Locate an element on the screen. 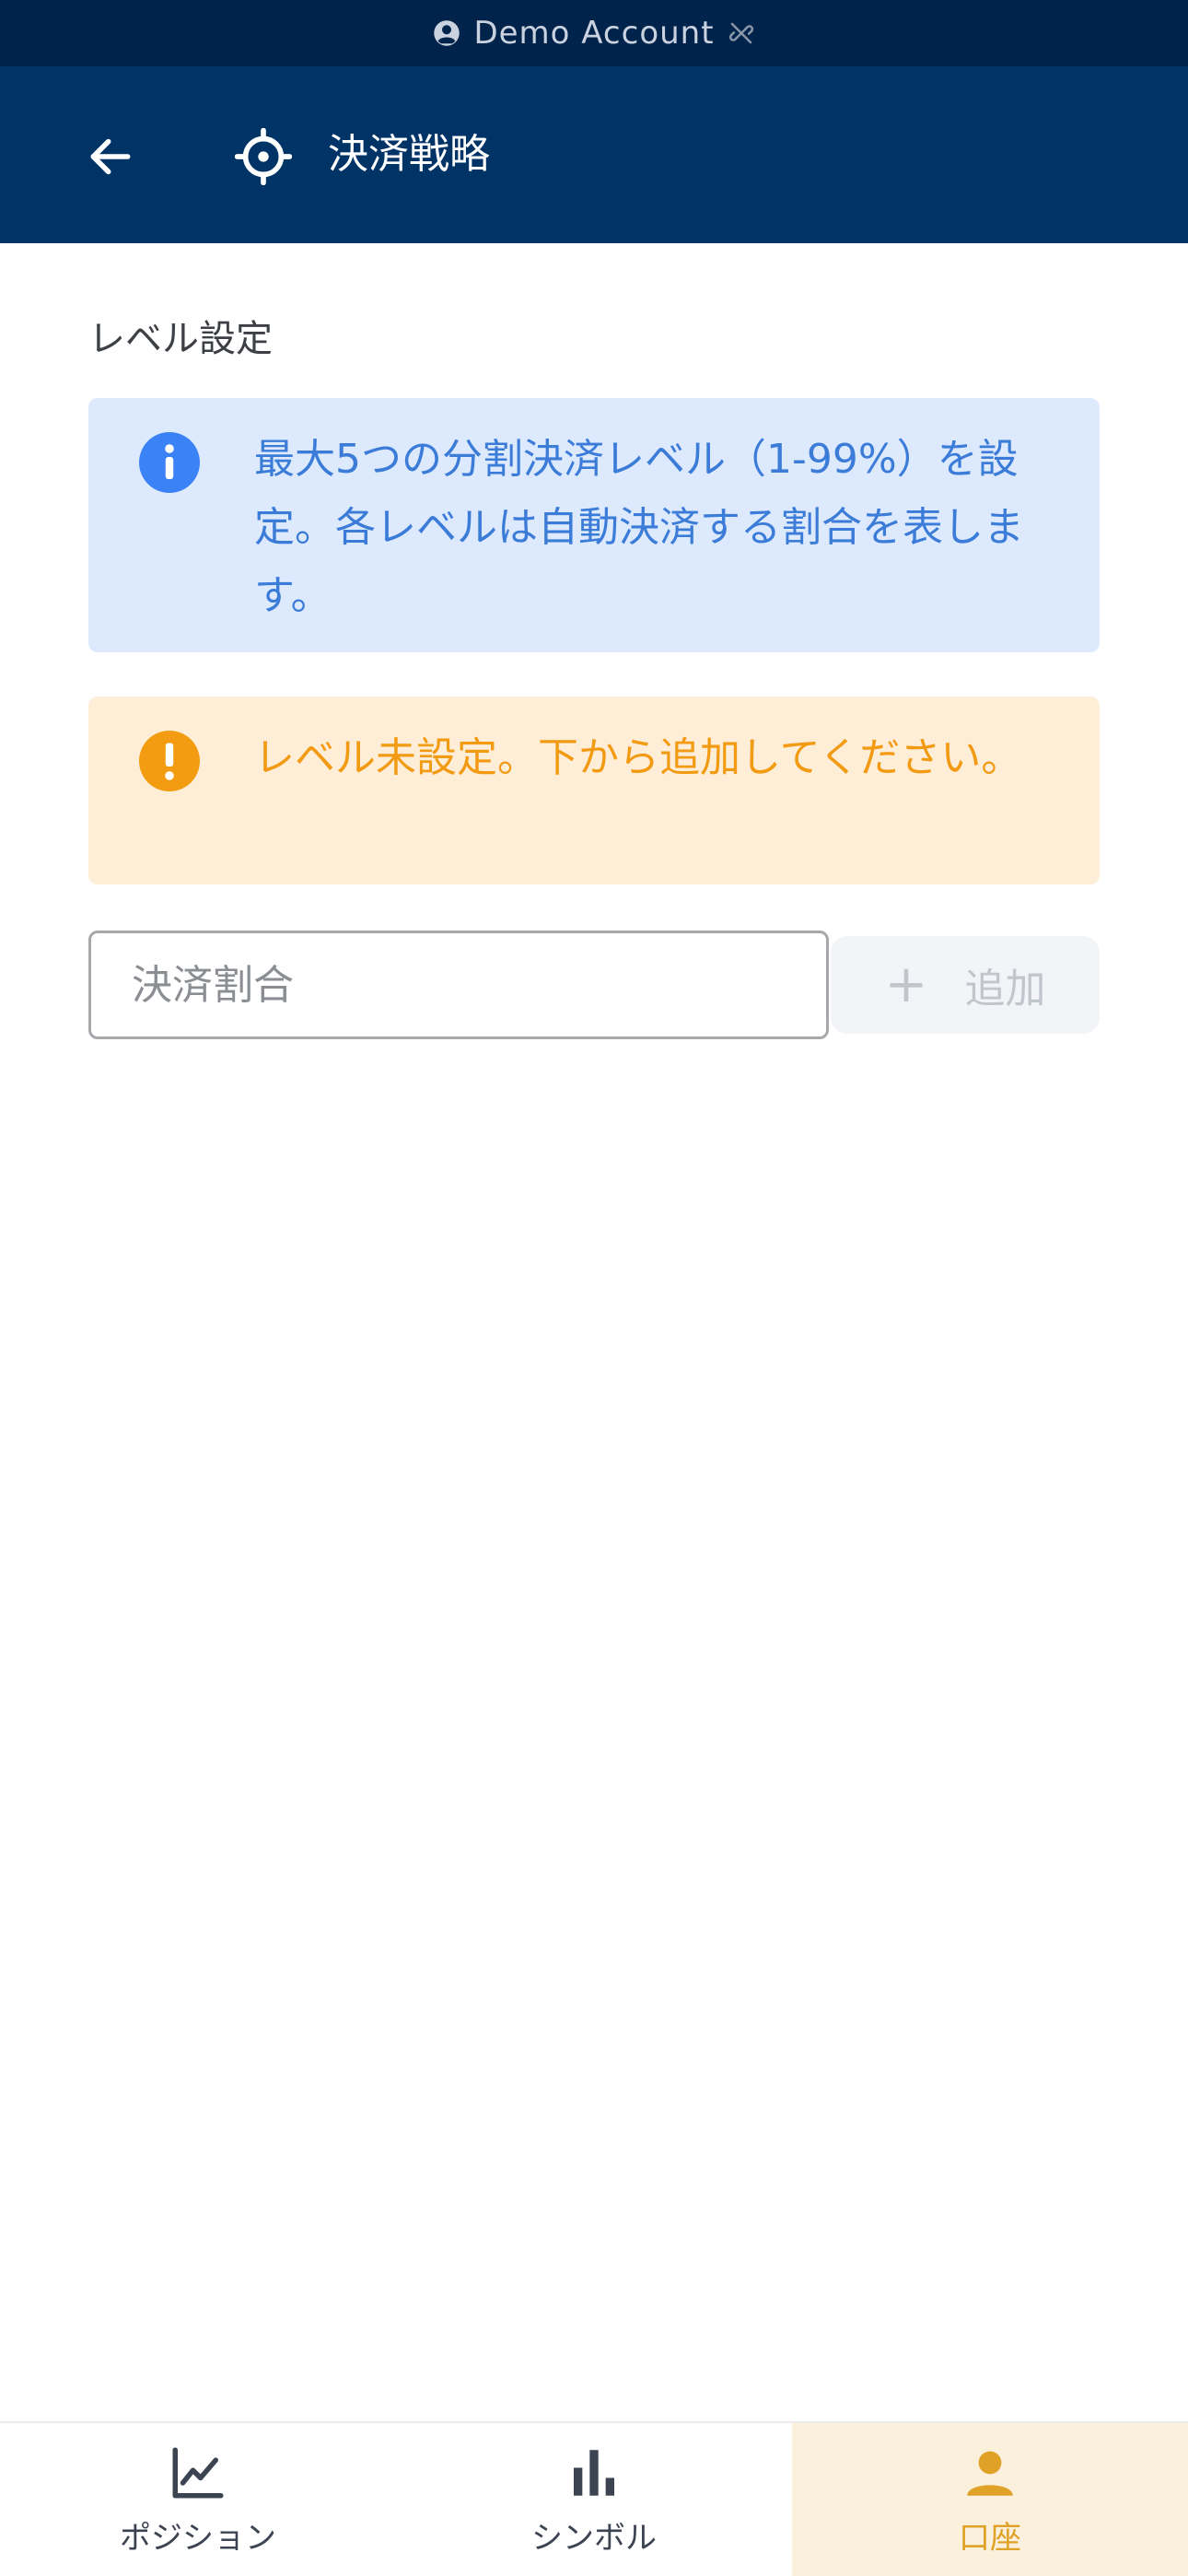 This screenshot has width=1188, height=2576. warning-banner: レベル未設定。下から追加してください。 is located at coordinates (594, 790).